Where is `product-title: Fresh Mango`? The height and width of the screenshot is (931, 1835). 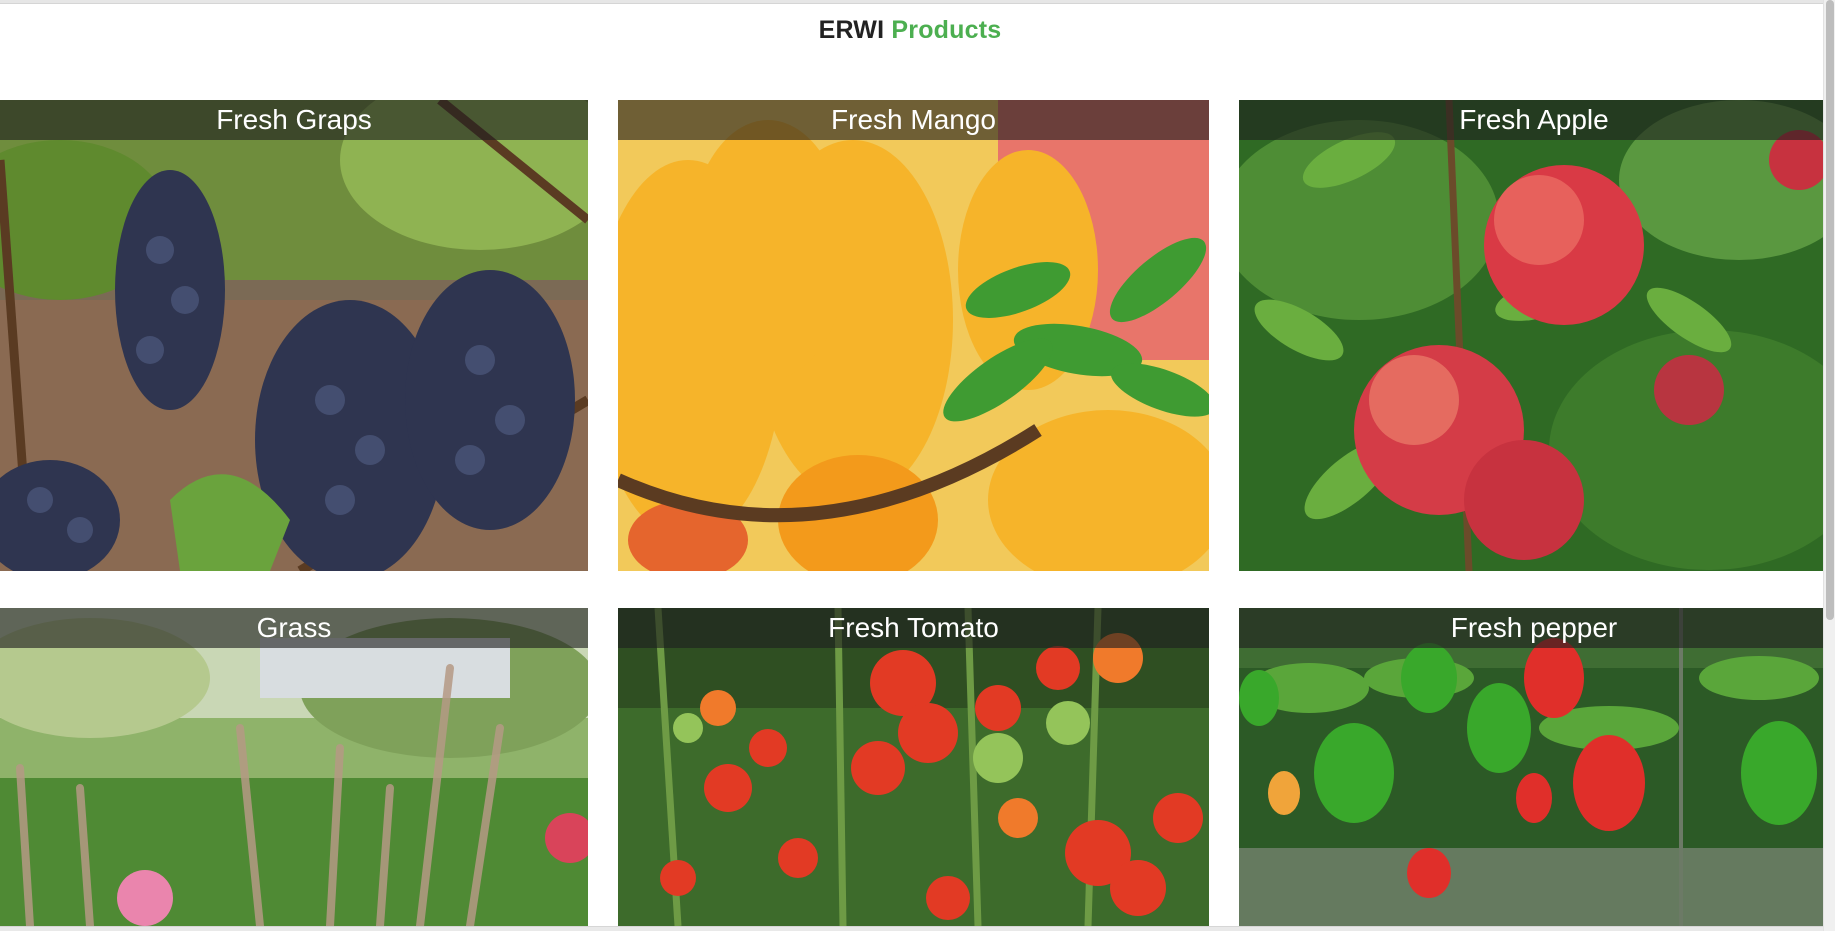 product-title: Fresh Mango is located at coordinates (913, 120).